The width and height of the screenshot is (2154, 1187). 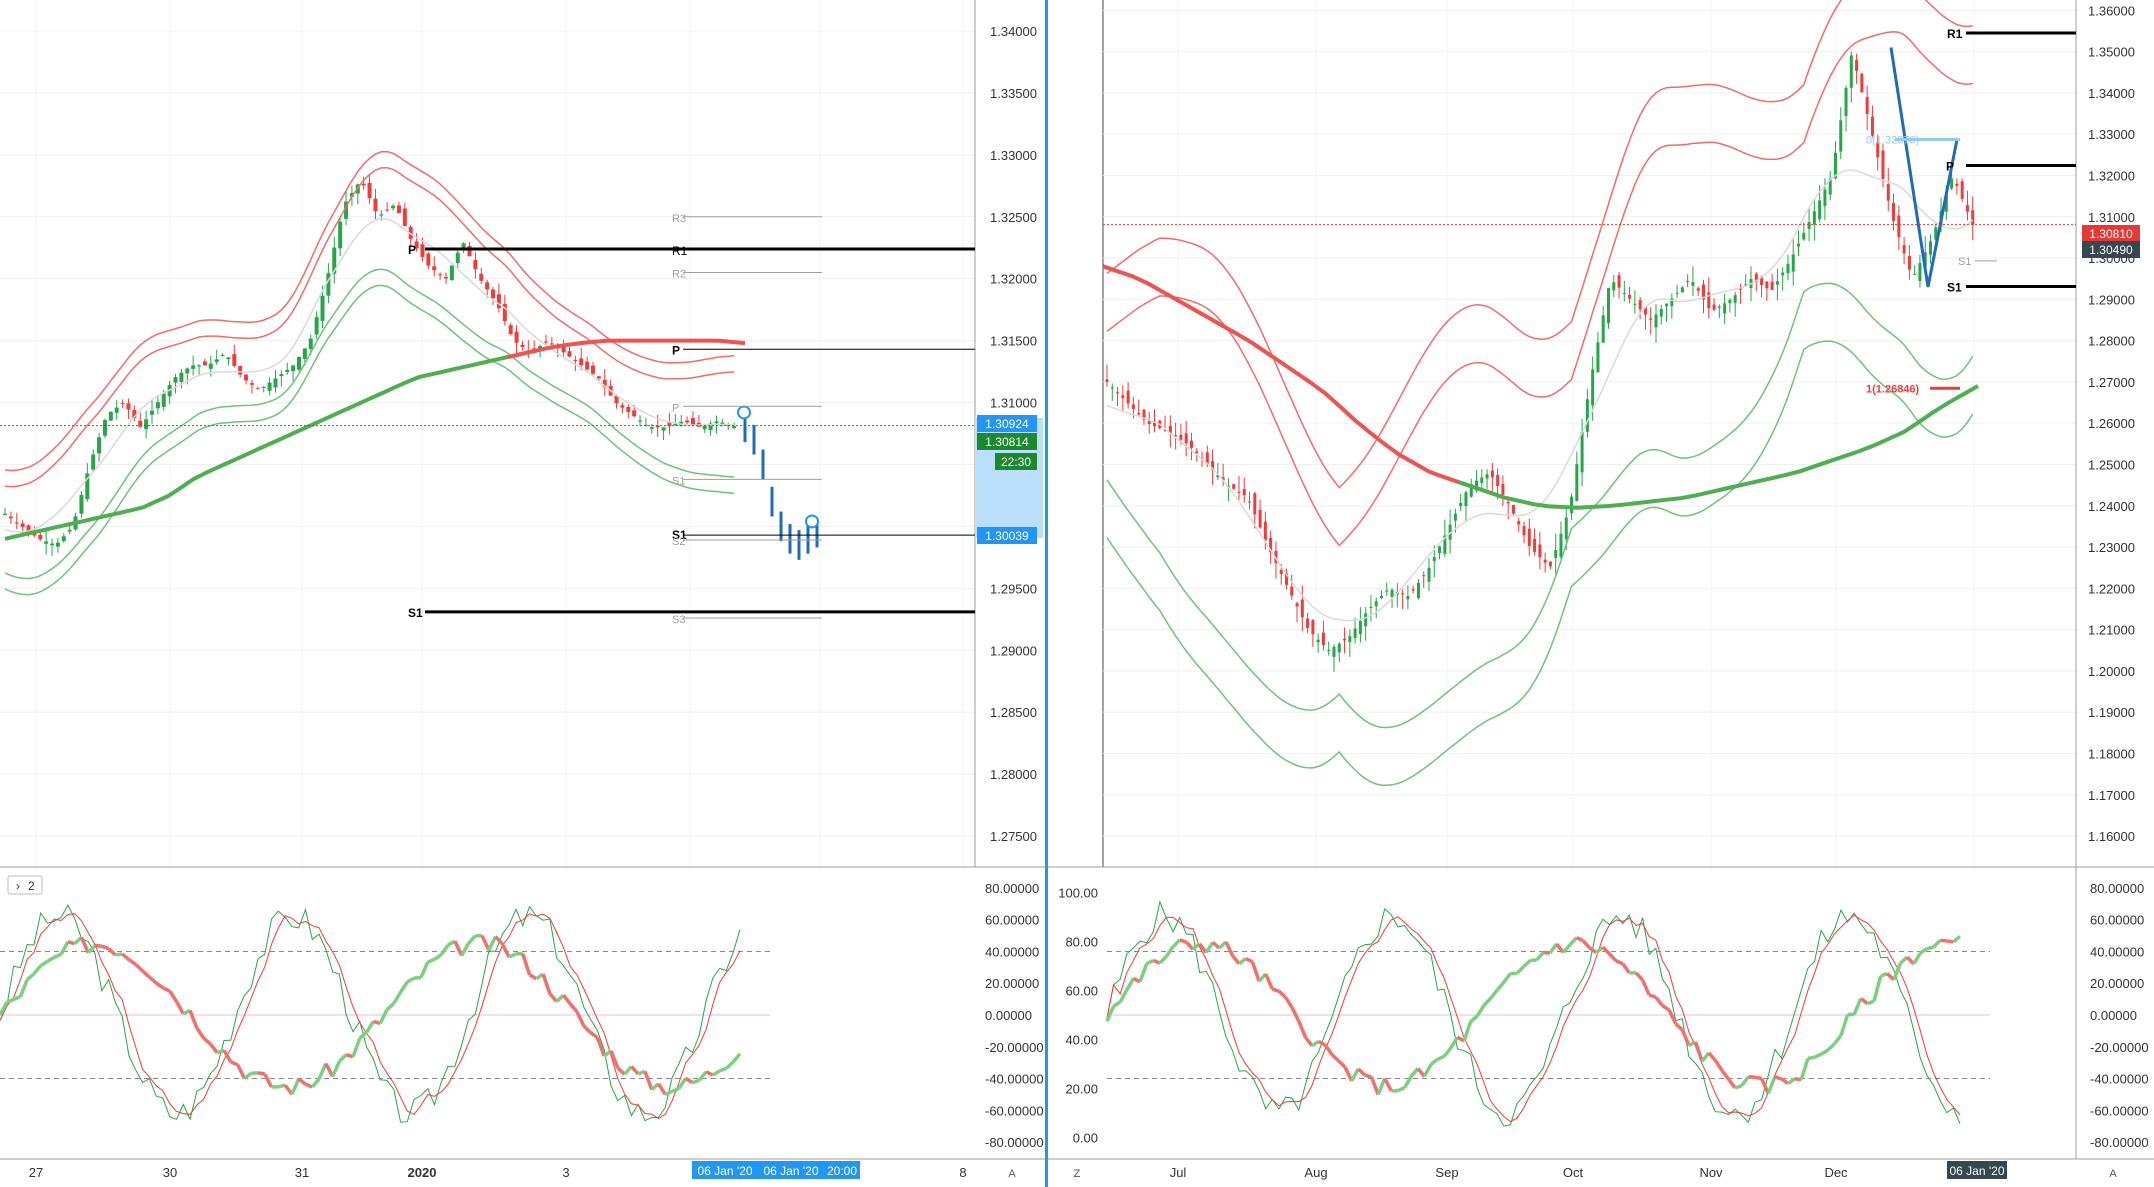 I want to click on right-price-label-20: 1.16000, so click(x=2111, y=836).